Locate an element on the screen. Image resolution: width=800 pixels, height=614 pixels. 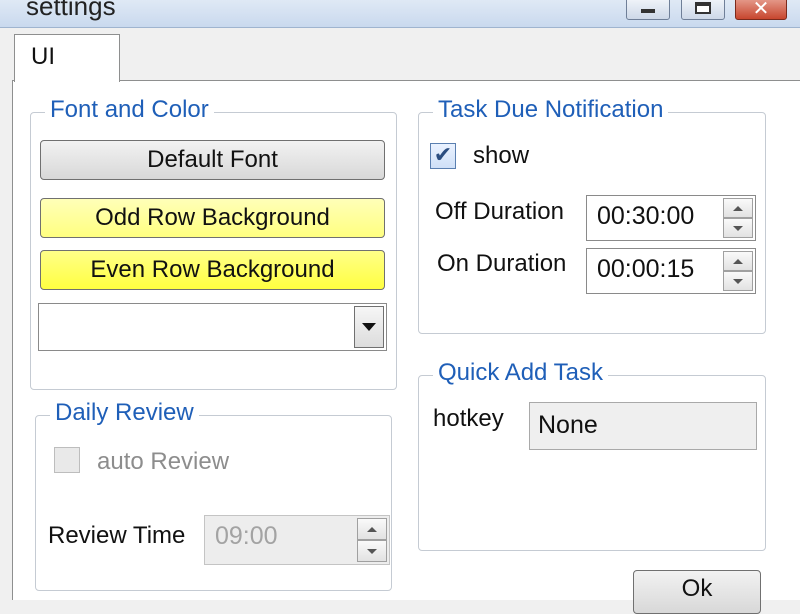
checkmark-icon: ✔ is located at coordinates (443, 155).